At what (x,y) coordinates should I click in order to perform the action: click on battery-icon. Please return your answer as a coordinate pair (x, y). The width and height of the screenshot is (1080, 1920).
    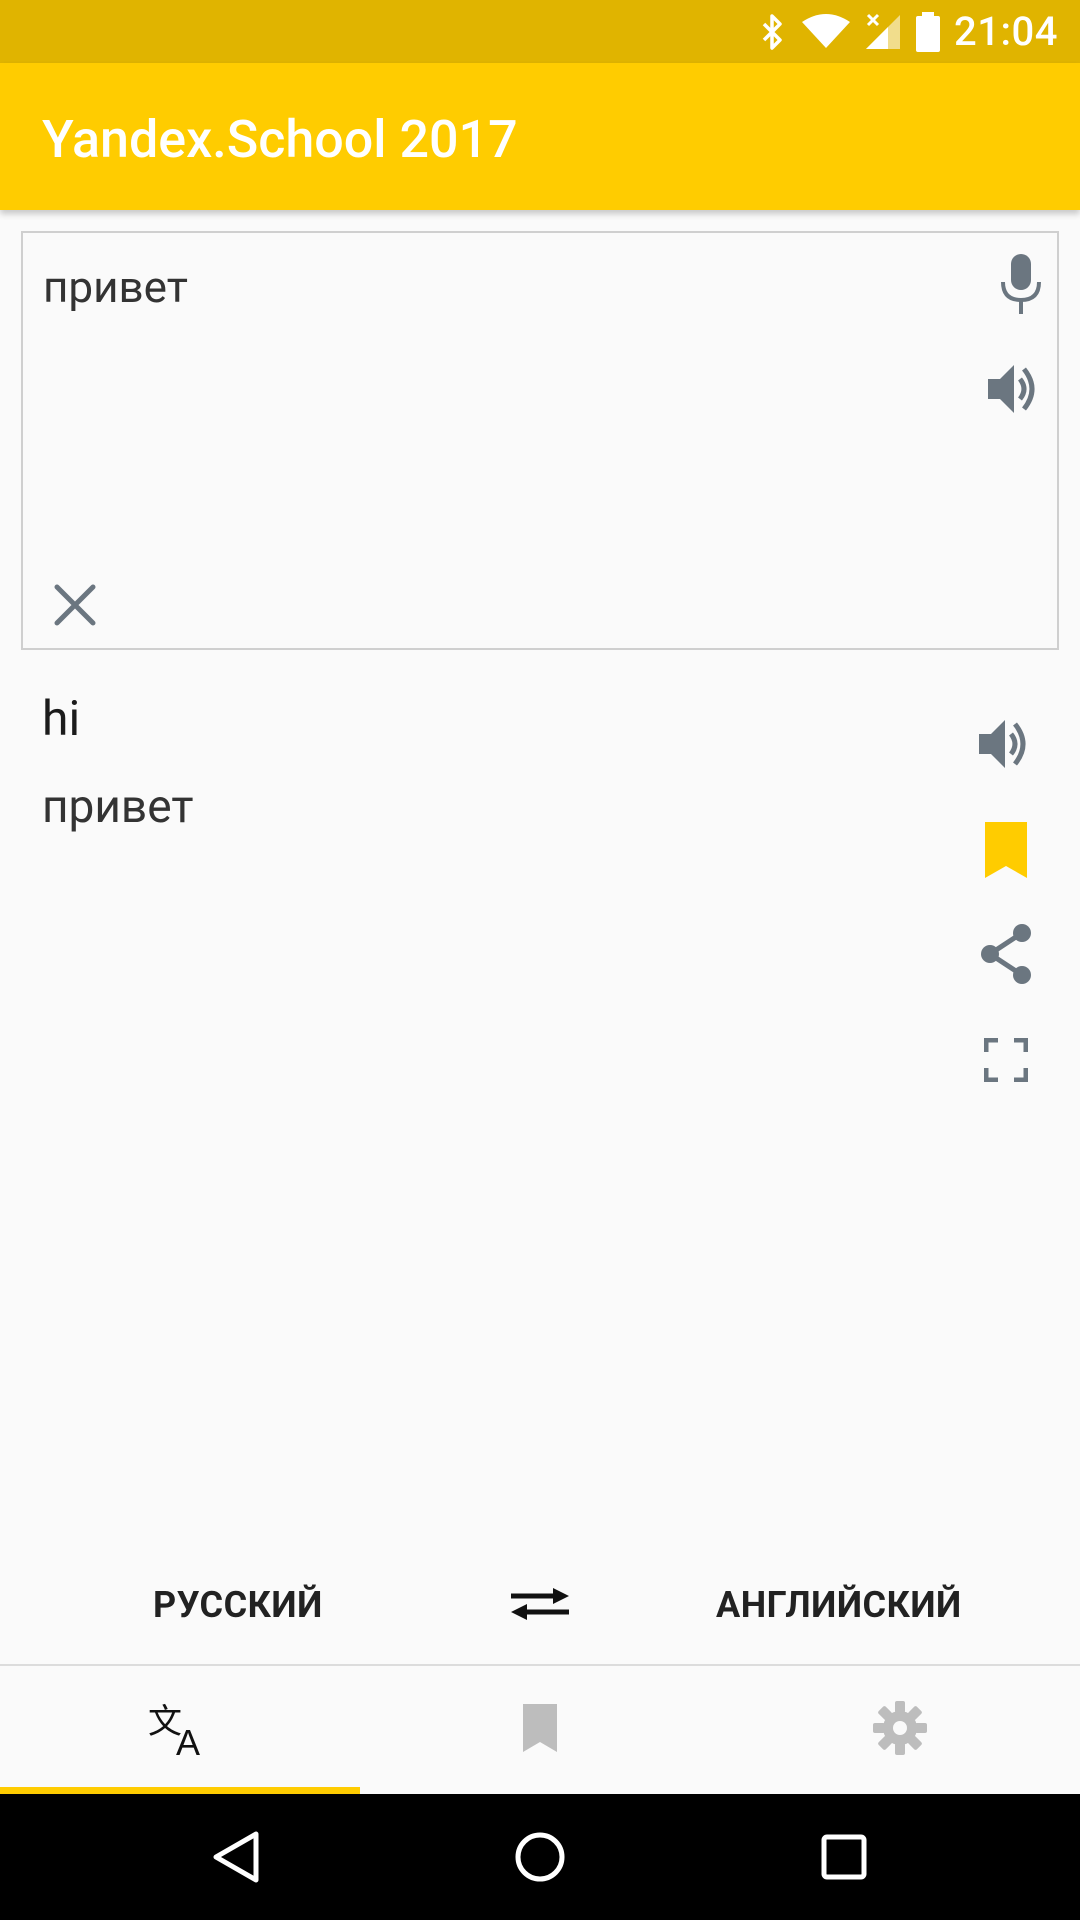
    Looking at the image, I should click on (928, 31).